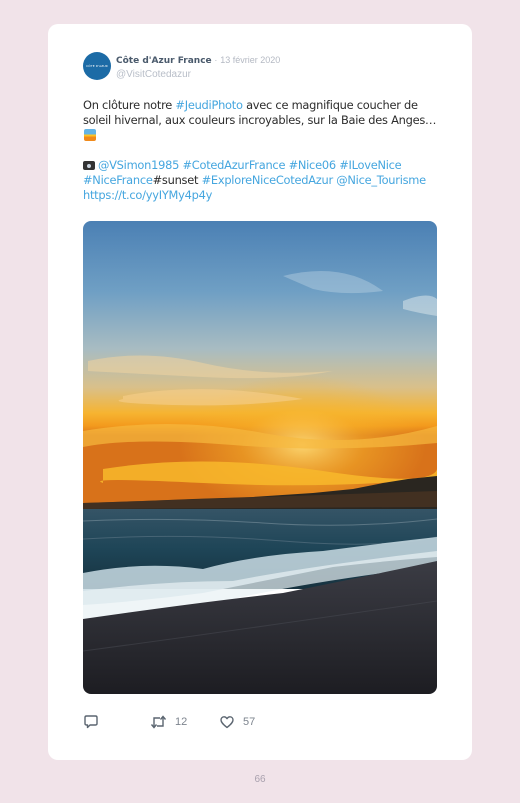  Describe the element at coordinates (138, 165) in the screenshot. I see `credit-mention: @VSimon1985` at that location.